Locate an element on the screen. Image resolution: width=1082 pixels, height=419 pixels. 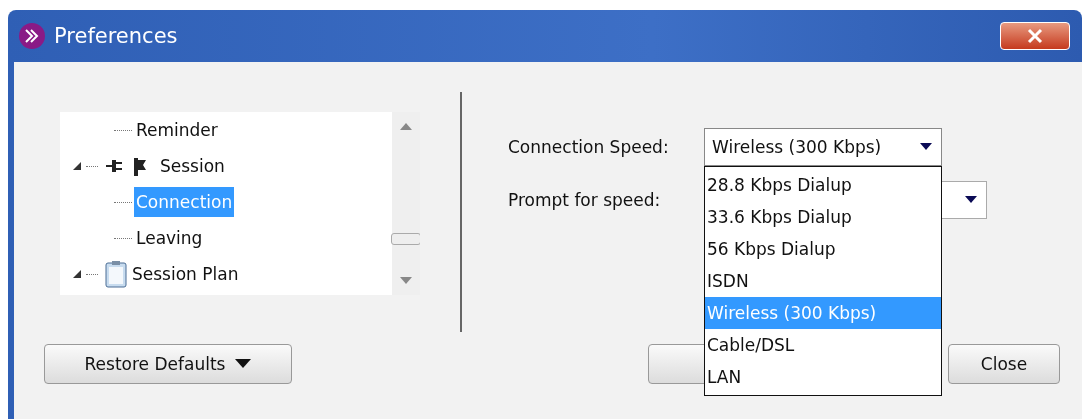
scroll-down-icon is located at coordinates (406, 281).